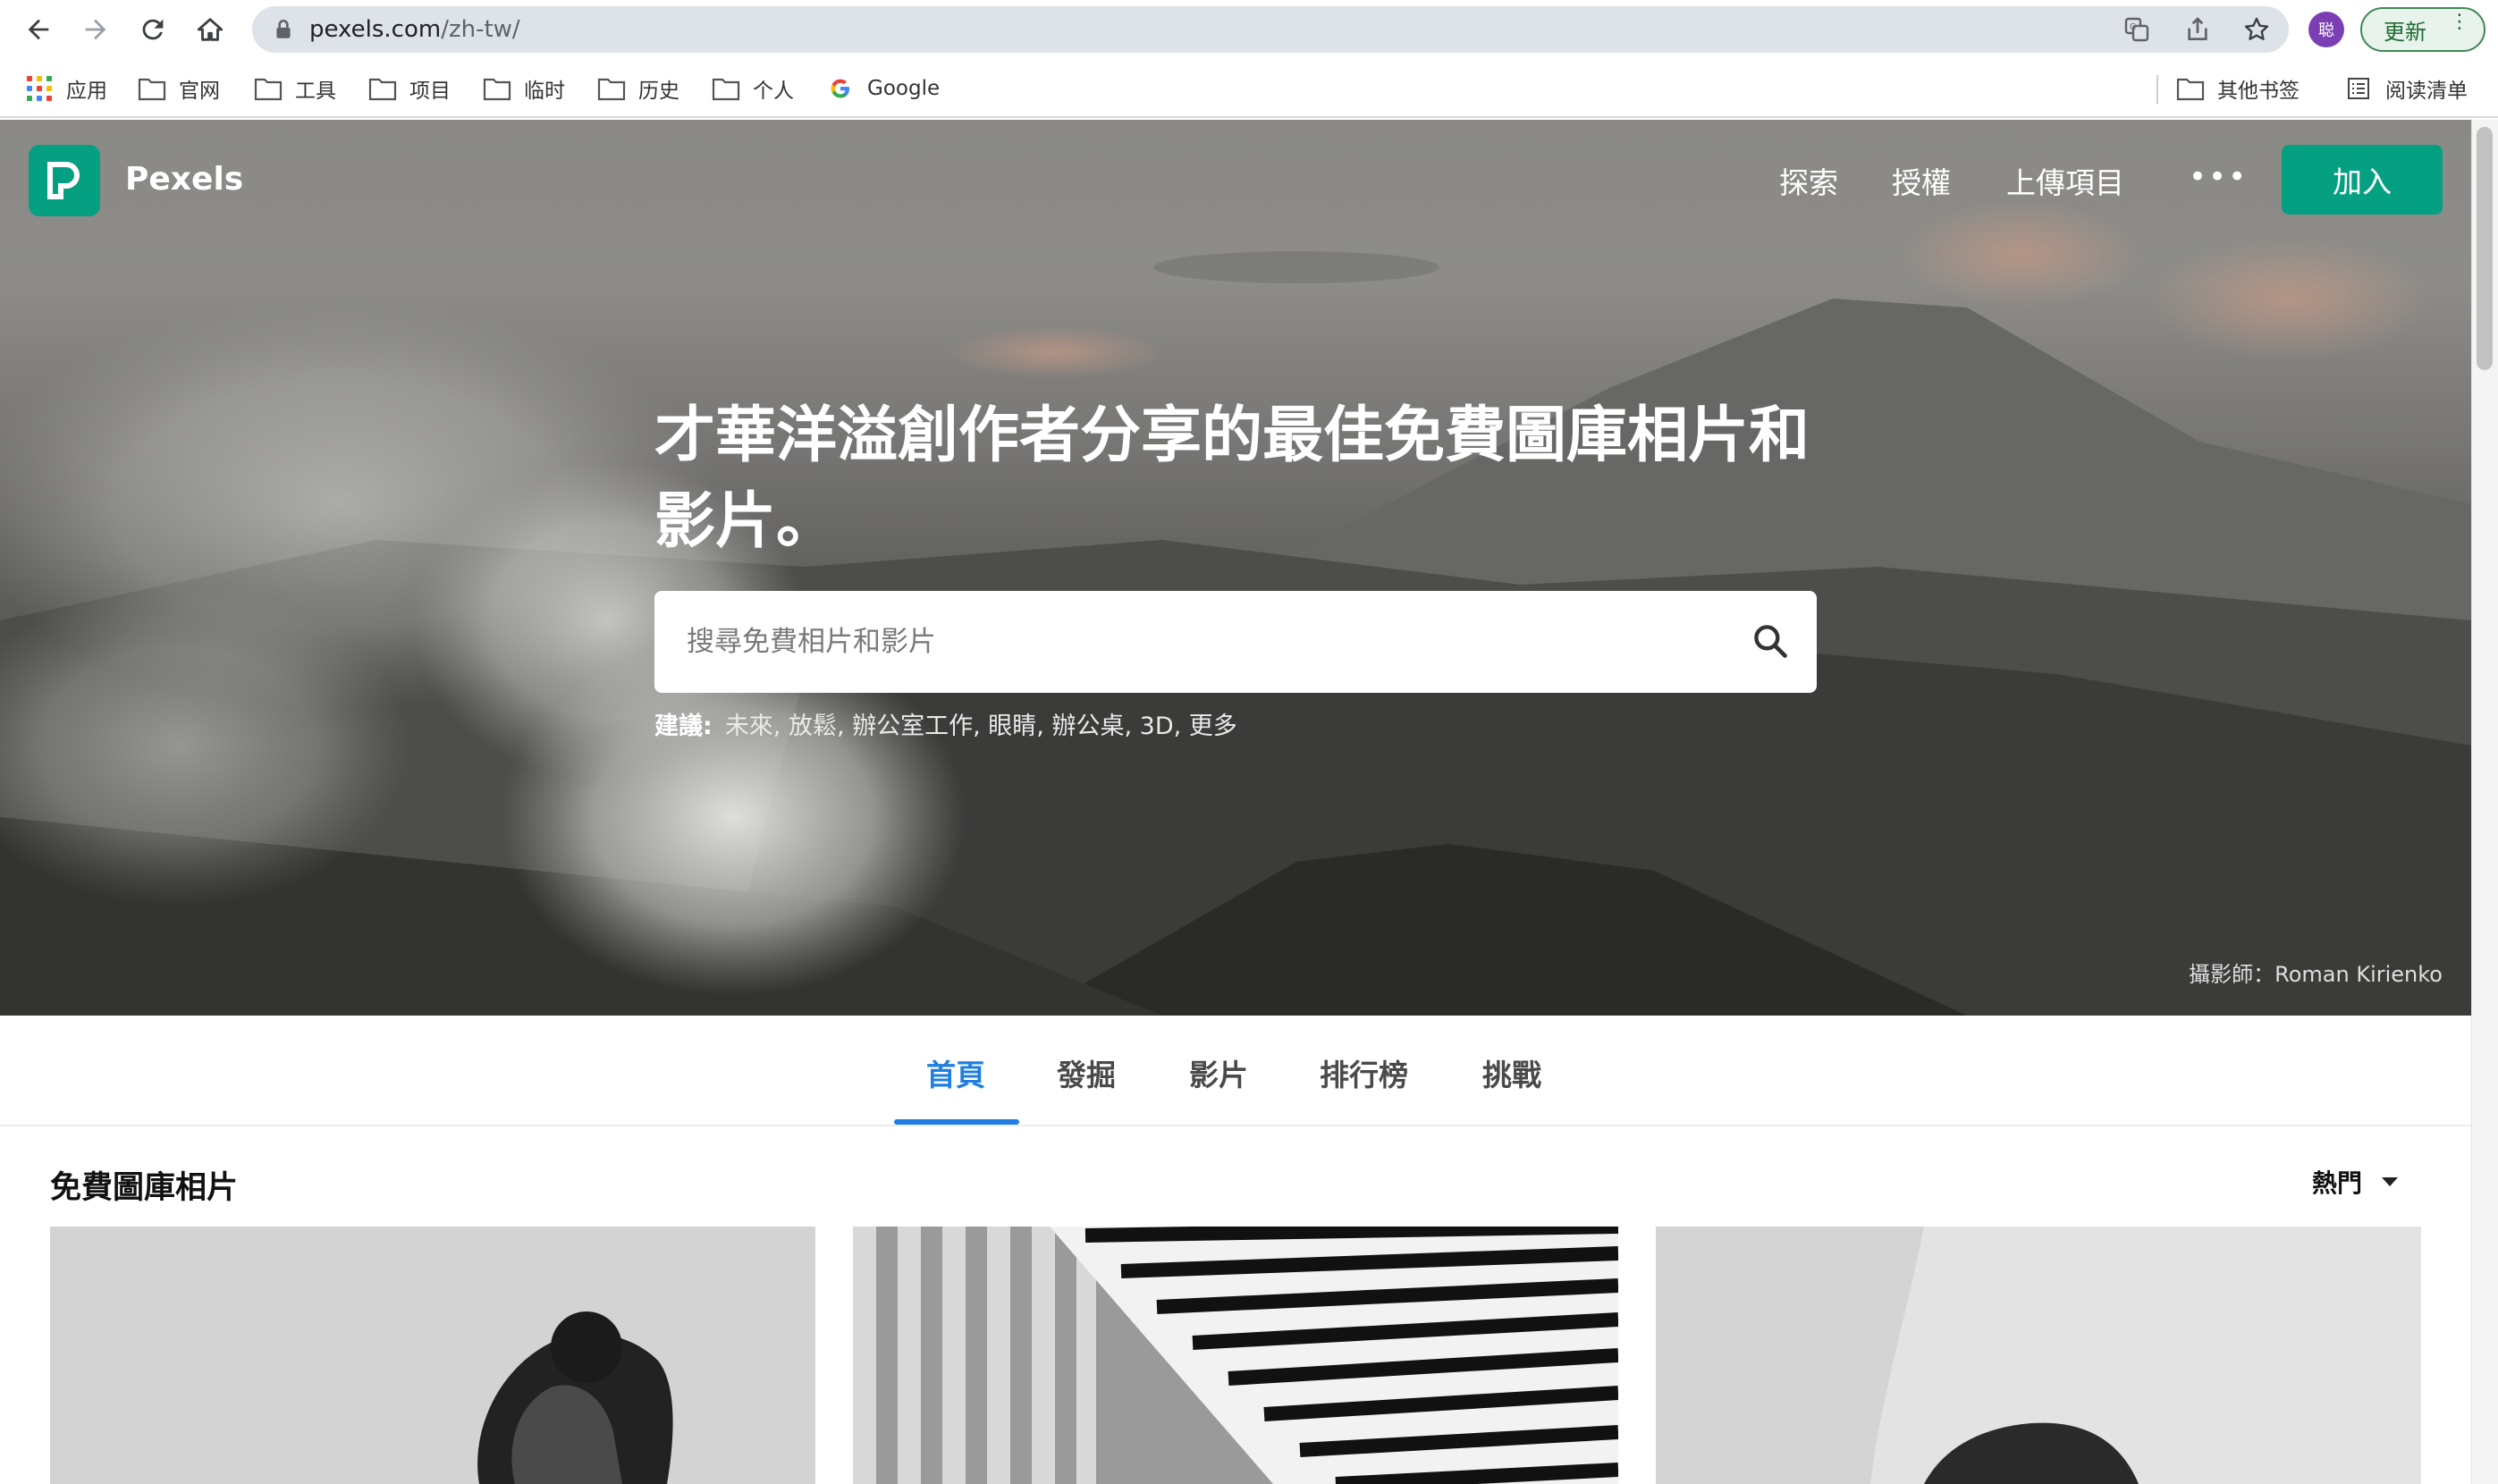 The width and height of the screenshot is (2498, 1484). I want to click on nav-license: 授權, so click(1922, 180).